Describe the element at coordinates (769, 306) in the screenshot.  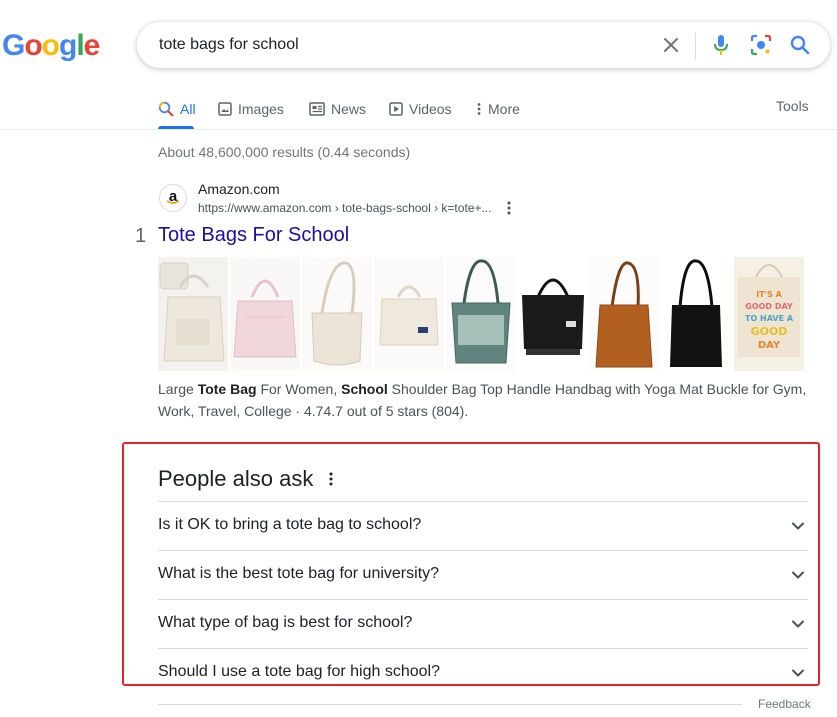
I see `thumbnail-text: GOOD DAY` at that location.